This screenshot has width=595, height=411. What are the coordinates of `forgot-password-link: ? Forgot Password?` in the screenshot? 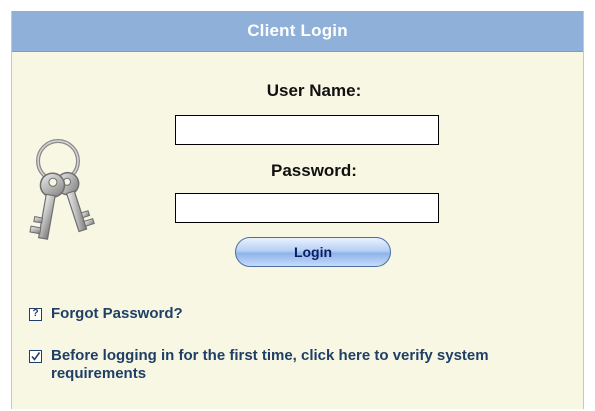 It's located at (106, 314).